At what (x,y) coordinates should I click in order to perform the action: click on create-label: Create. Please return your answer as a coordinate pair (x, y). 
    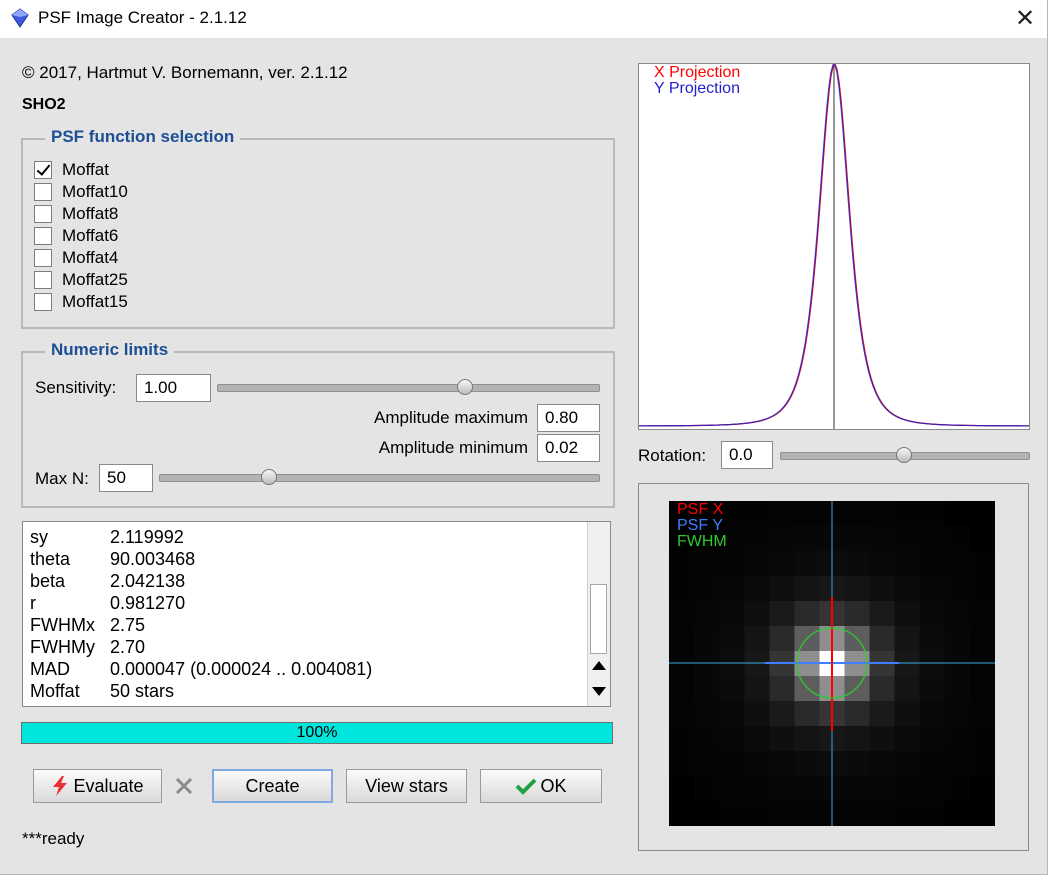
    Looking at the image, I should click on (272, 785).